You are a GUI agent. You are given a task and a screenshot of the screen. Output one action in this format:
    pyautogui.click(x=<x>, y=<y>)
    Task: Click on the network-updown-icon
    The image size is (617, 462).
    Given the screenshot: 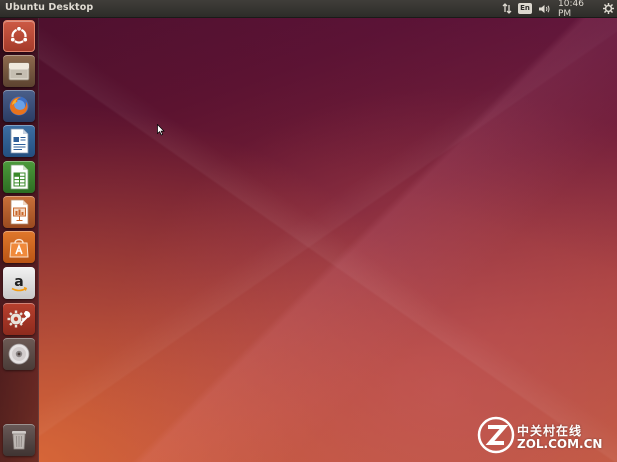 What is the action you would take?
    pyautogui.click(x=507, y=8)
    